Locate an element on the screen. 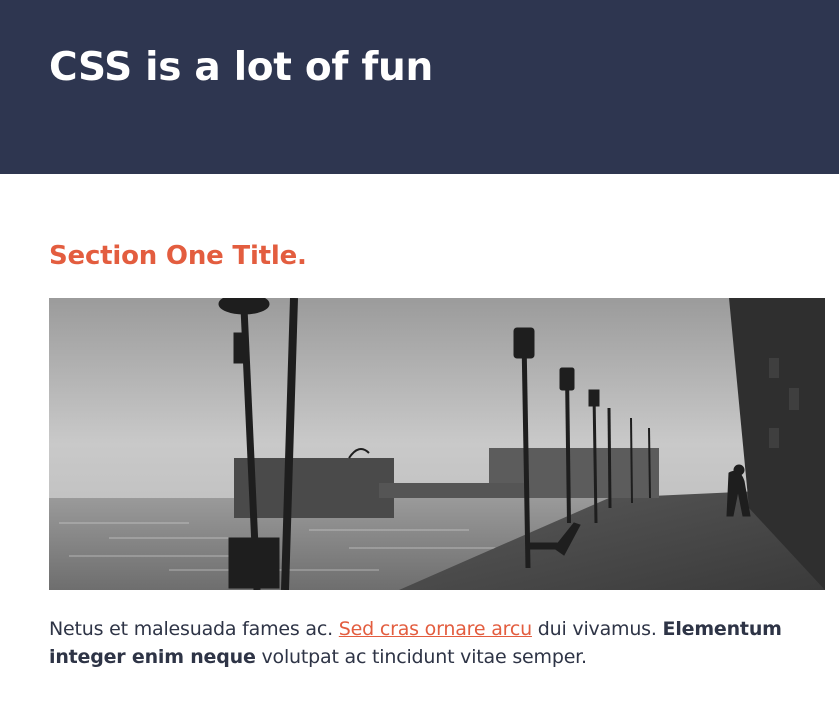  page-title: CSS is a lot of fun is located at coordinates (241, 67).